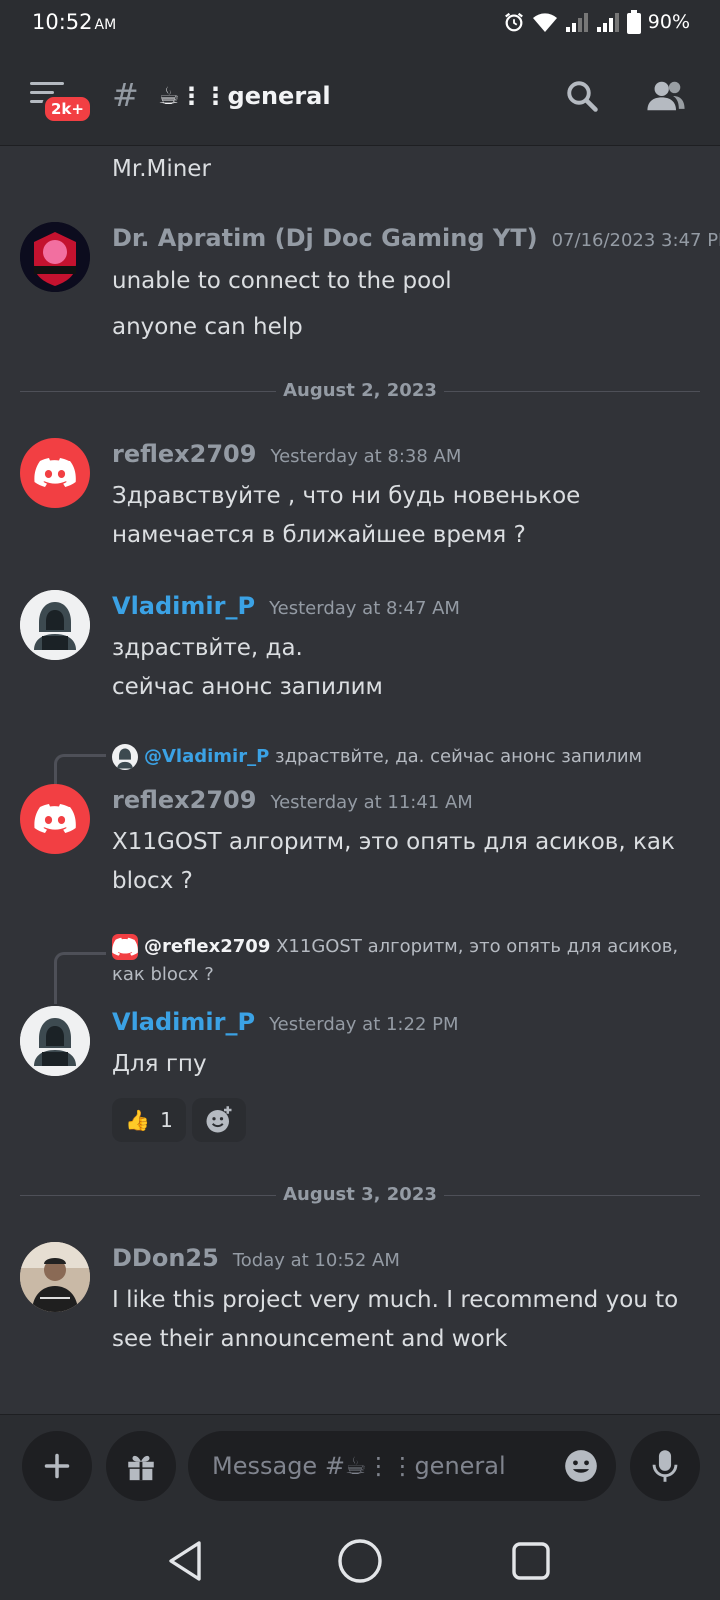 The image size is (720, 1600). Describe the element at coordinates (282, 281) in the screenshot. I see `message-text: unable to connect to the pool` at that location.